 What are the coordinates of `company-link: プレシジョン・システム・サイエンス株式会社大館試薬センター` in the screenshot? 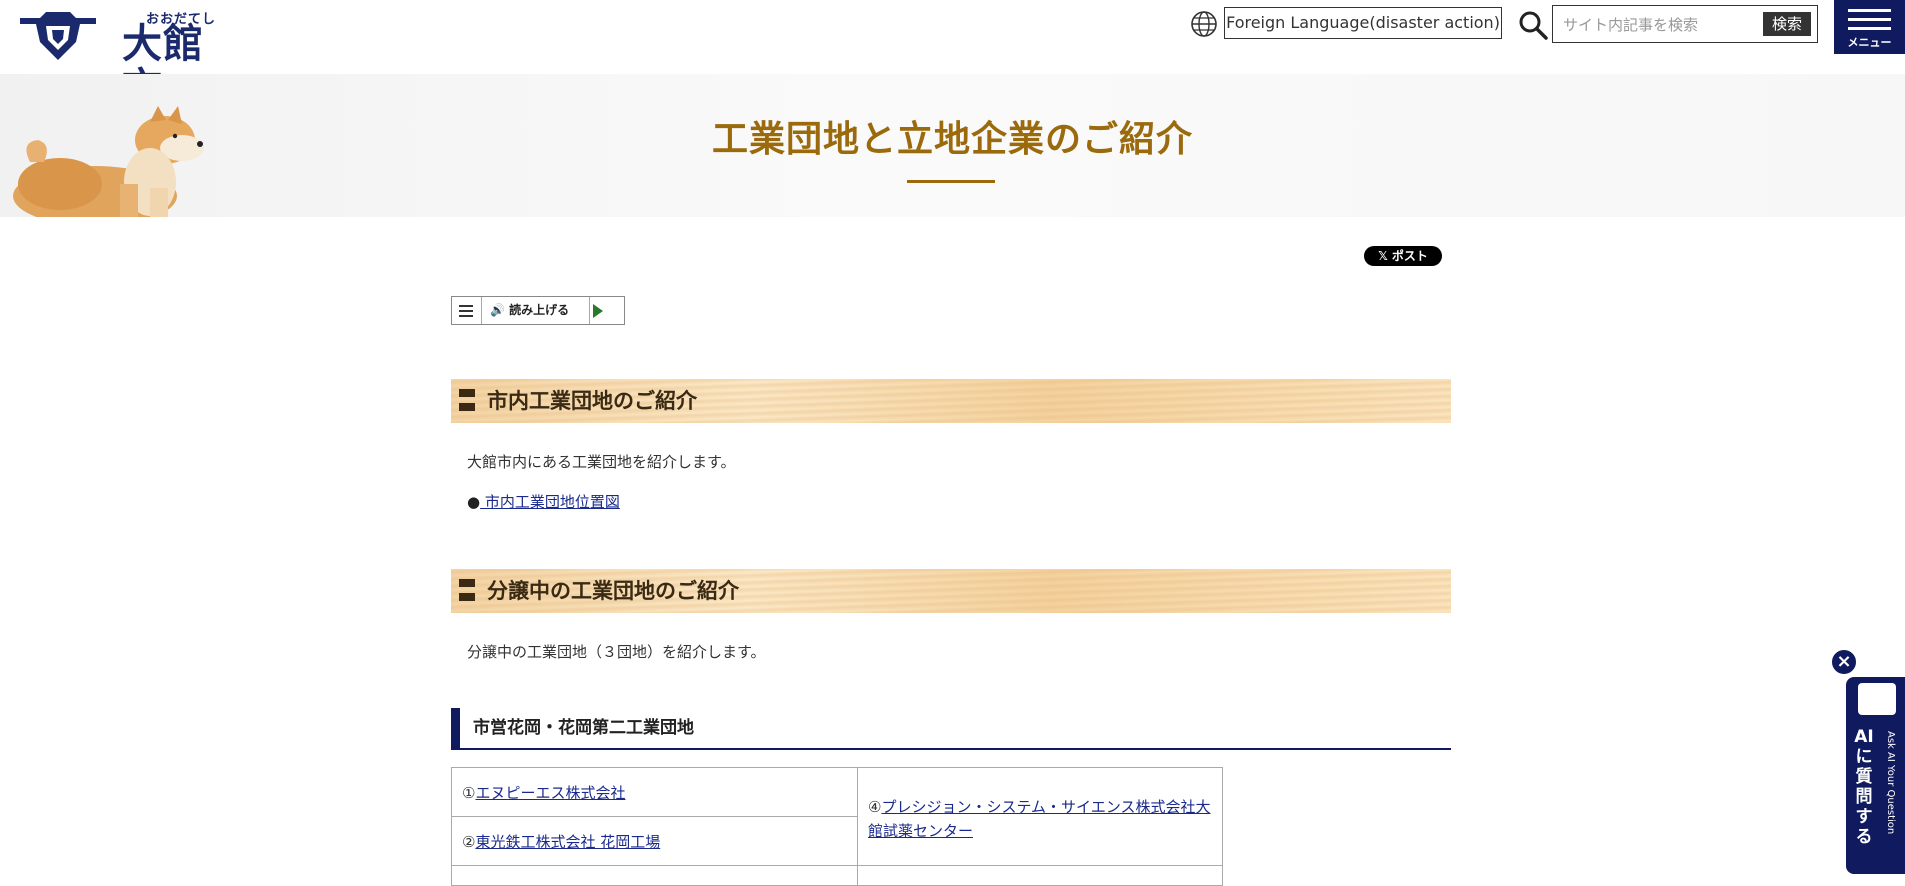 It's located at (1039, 819).